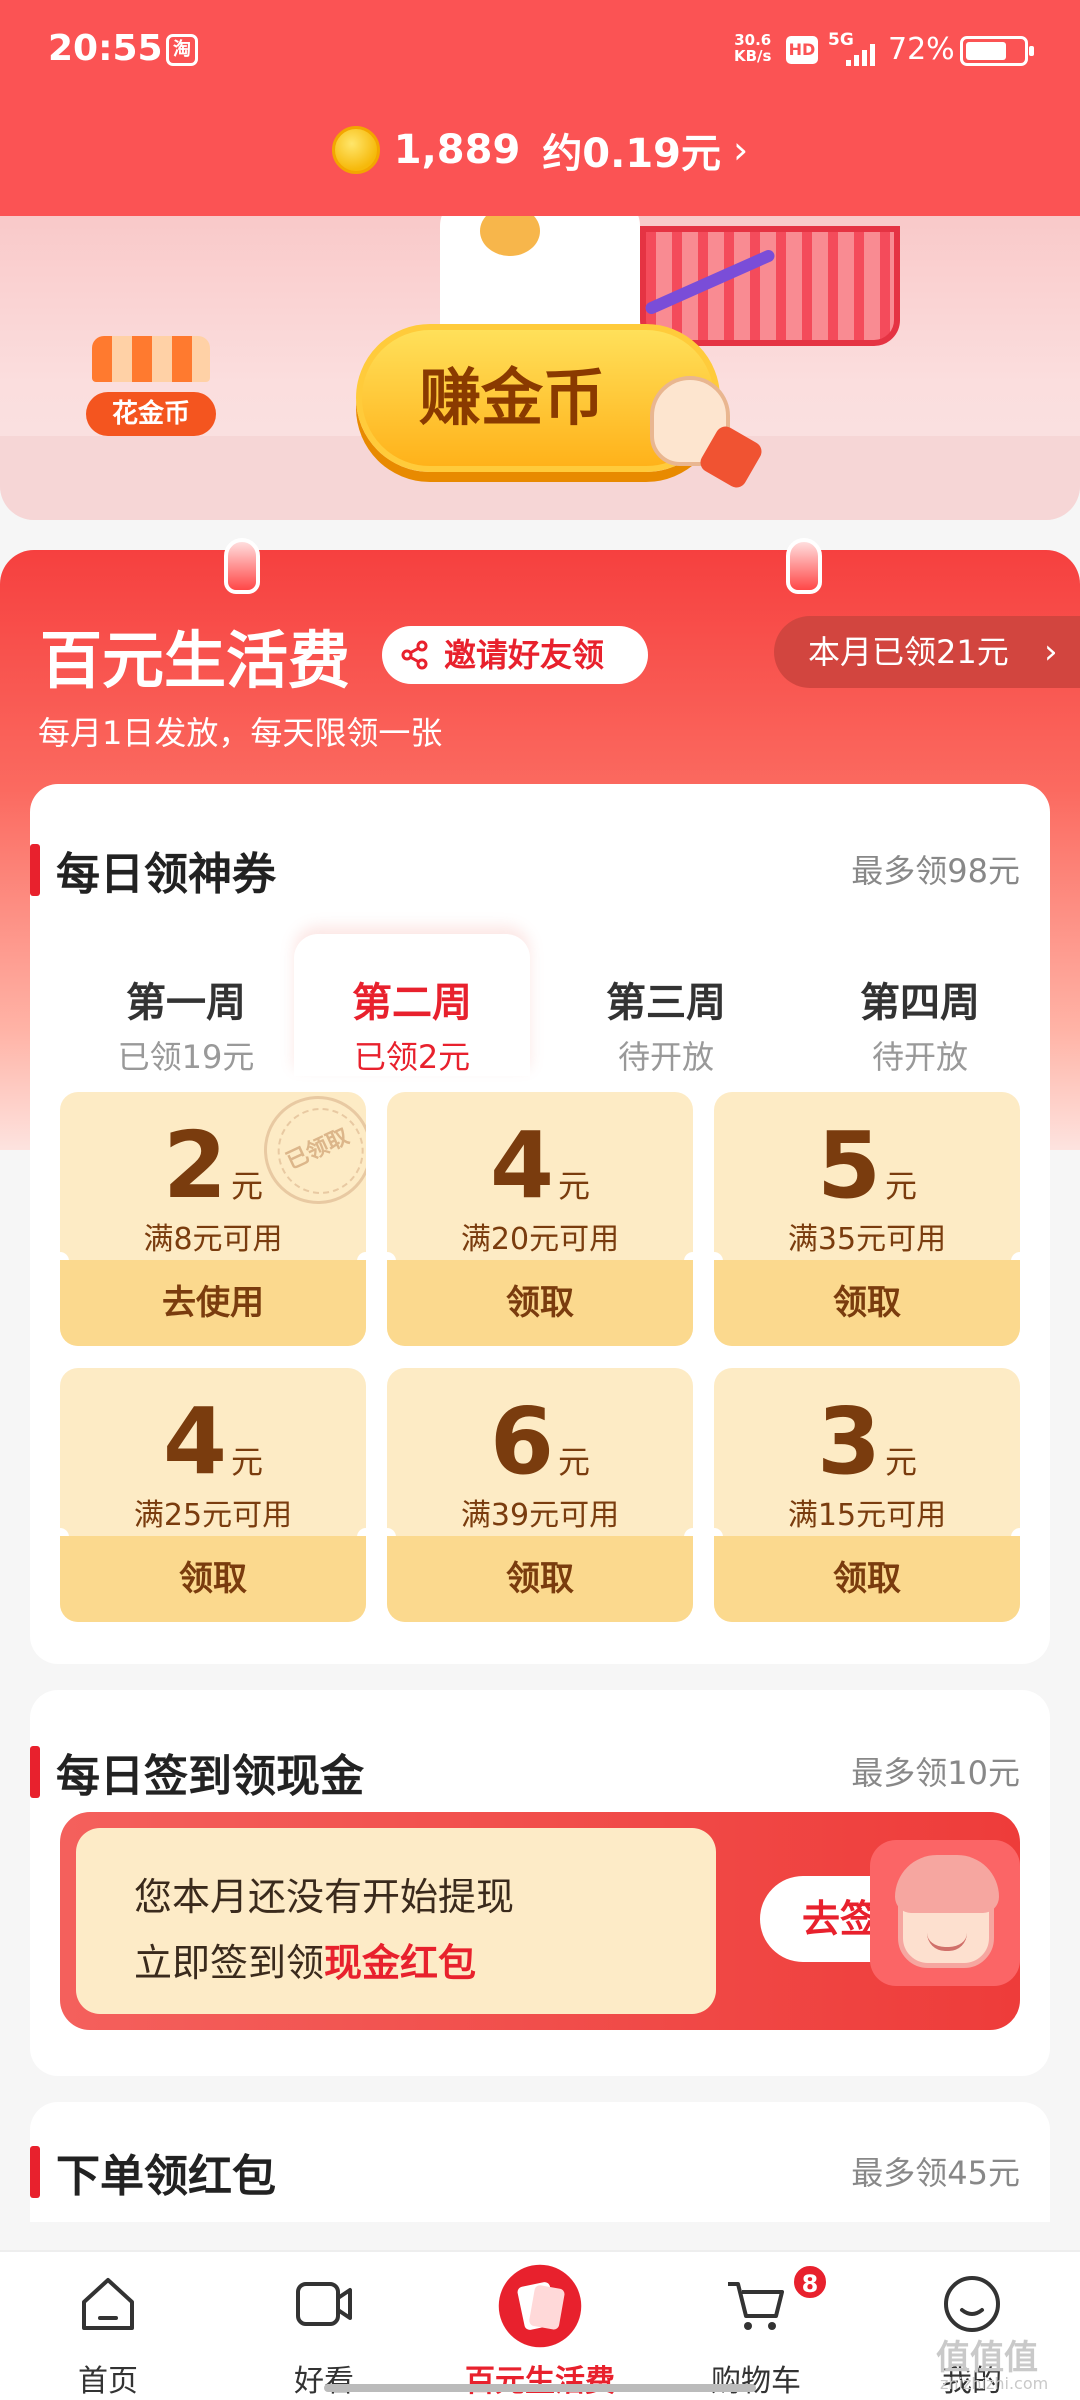 Image resolution: width=1080 pixels, height=2400 pixels. What do you see at coordinates (242, 566) in the screenshot?
I see `pin-left-icon` at bounding box center [242, 566].